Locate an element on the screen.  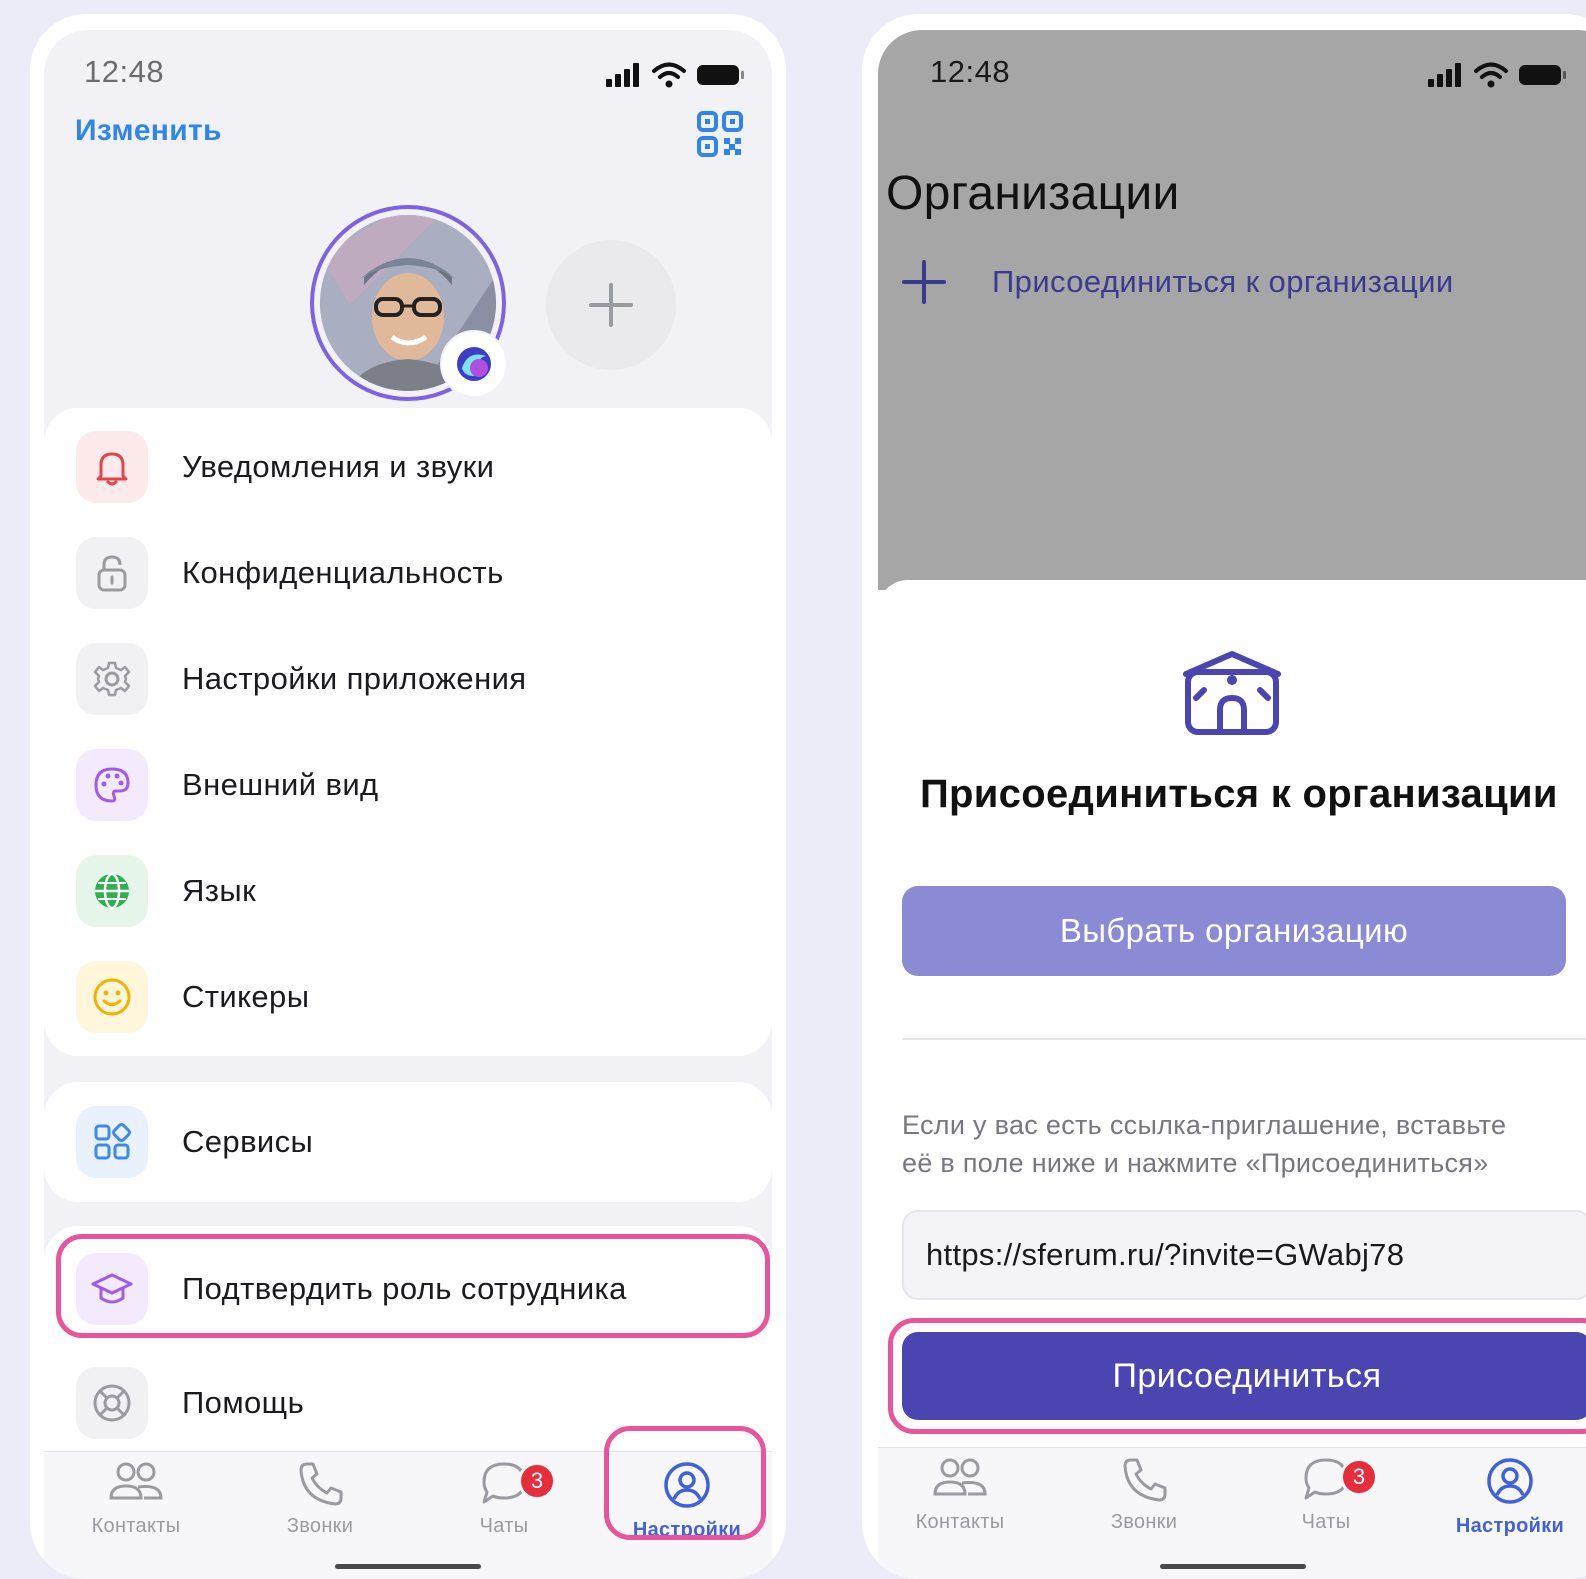
menu-item-stickers: Стикеры is located at coordinates (192, 997).